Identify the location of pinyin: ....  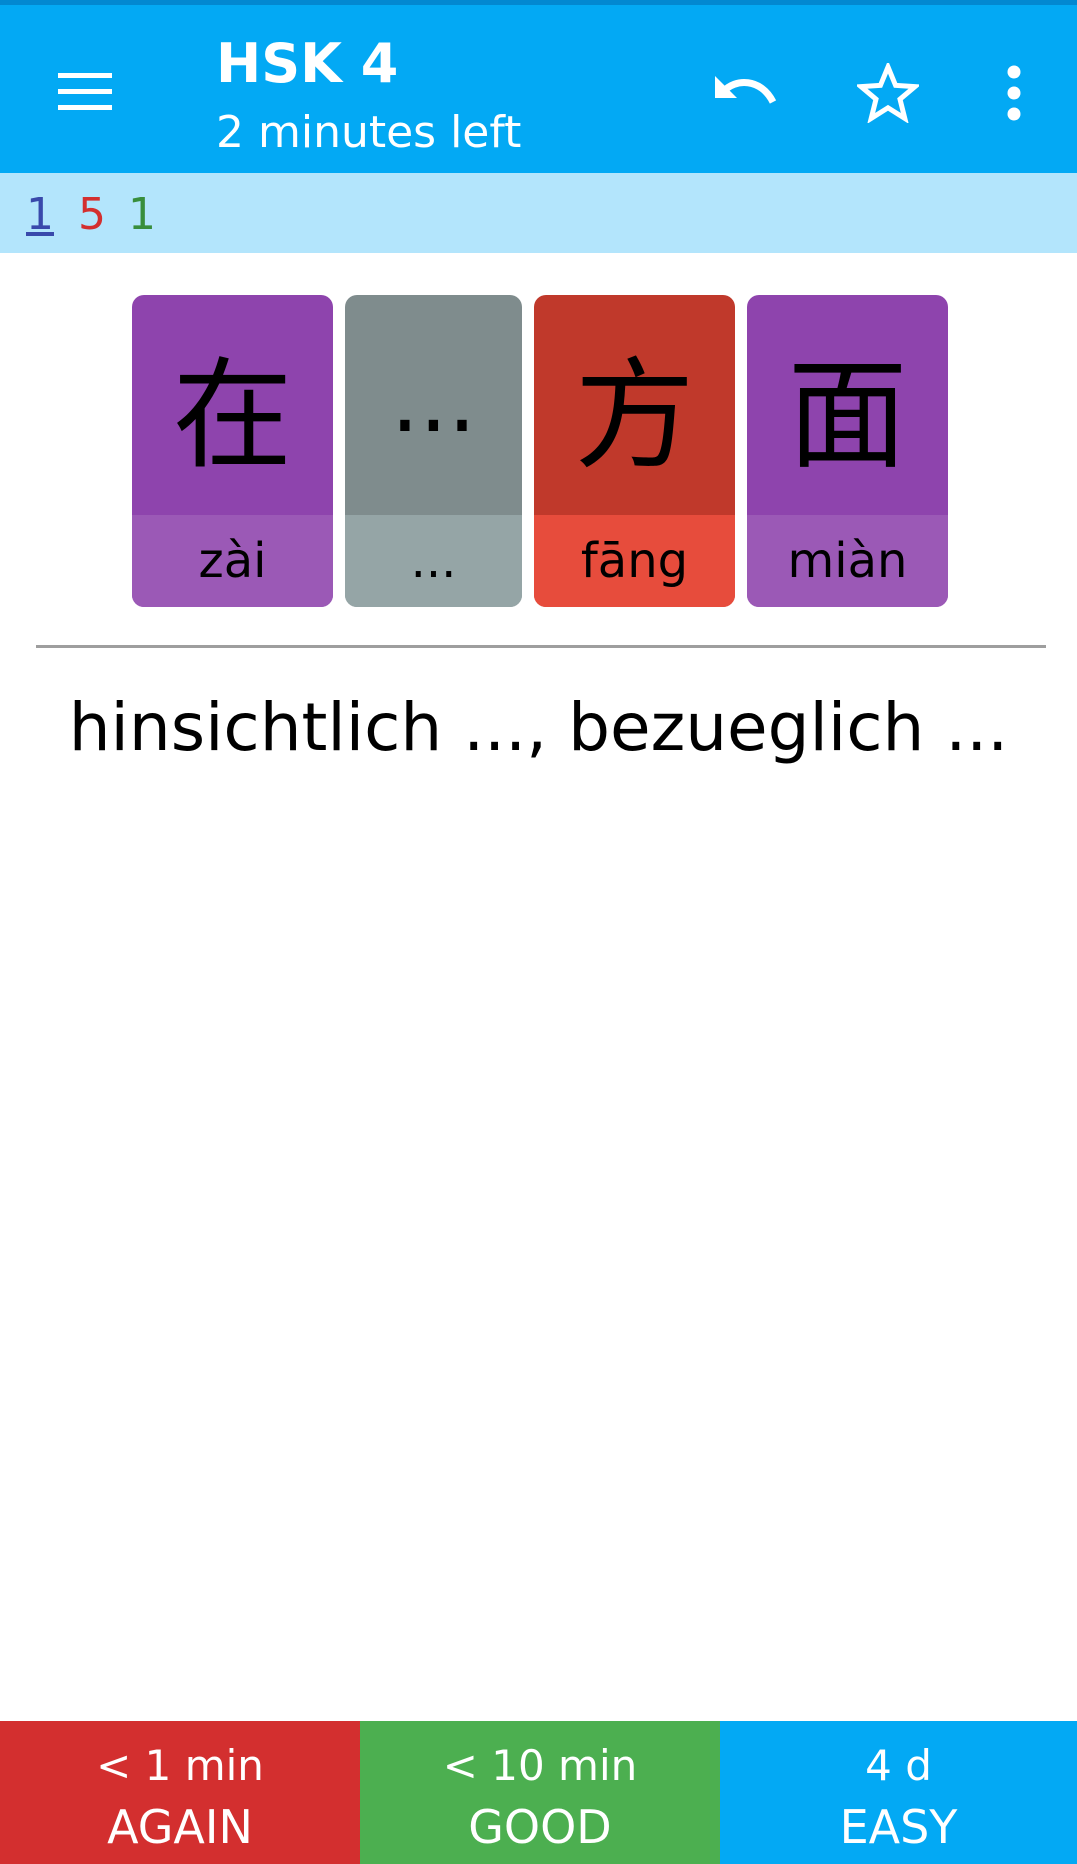
(433, 561).